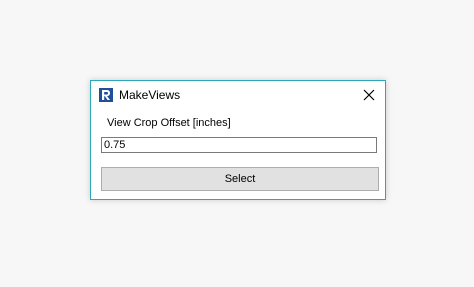 Image resolution: width=474 pixels, height=287 pixels. I want to click on window-title: MakeViews, so click(150, 95).